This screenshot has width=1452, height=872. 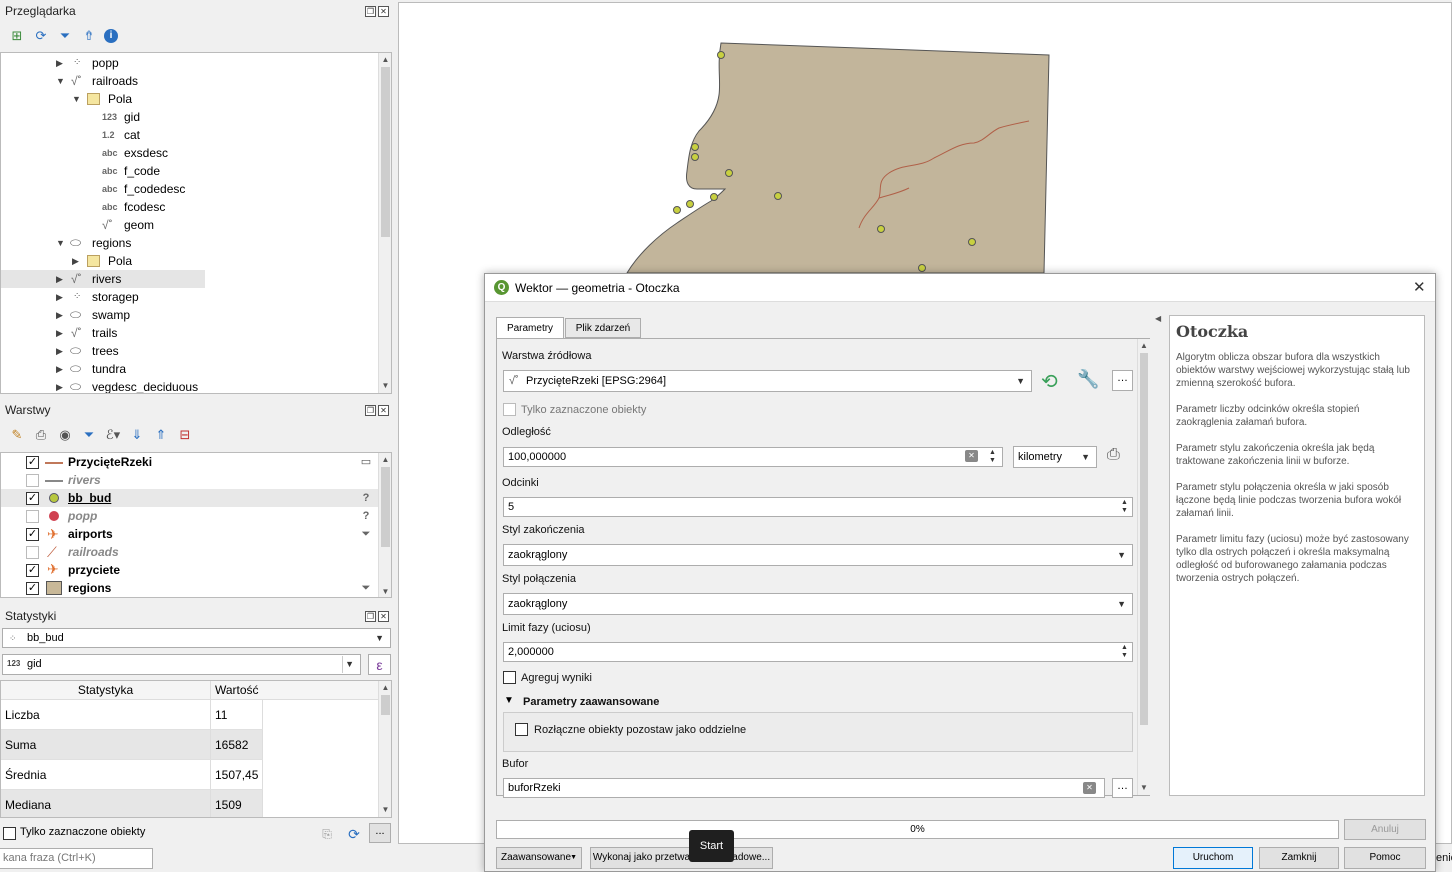 What do you see at coordinates (185, 435) in the screenshot?
I see `remove-layer-icon: ⊟` at bounding box center [185, 435].